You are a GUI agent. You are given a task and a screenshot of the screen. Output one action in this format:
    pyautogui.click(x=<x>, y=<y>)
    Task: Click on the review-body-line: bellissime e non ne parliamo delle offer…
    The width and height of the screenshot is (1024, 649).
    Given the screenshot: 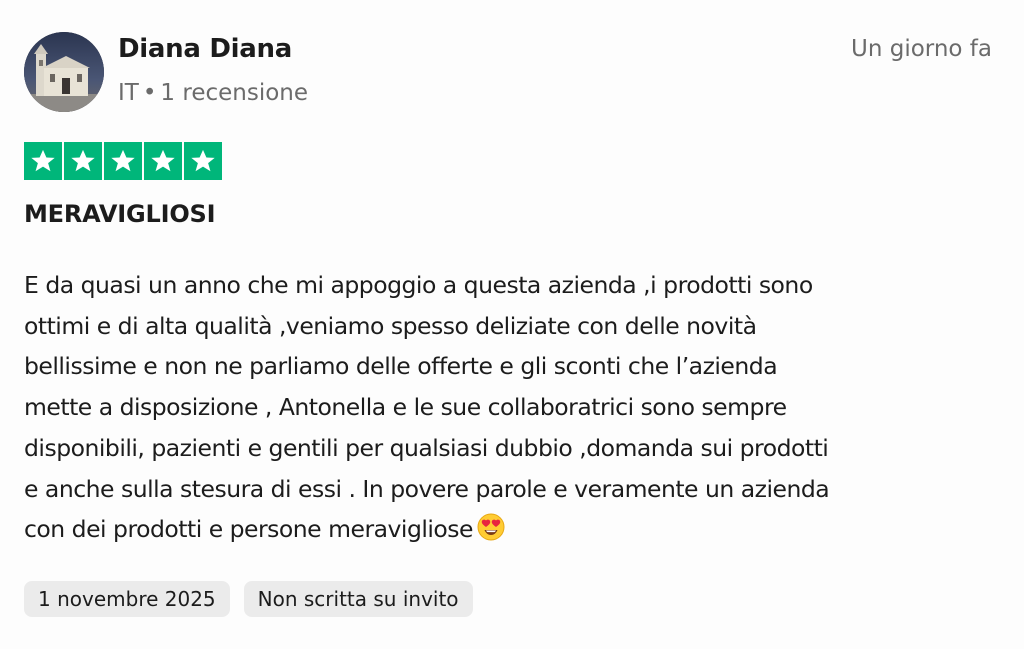 What is the action you would take?
    pyautogui.click(x=401, y=366)
    